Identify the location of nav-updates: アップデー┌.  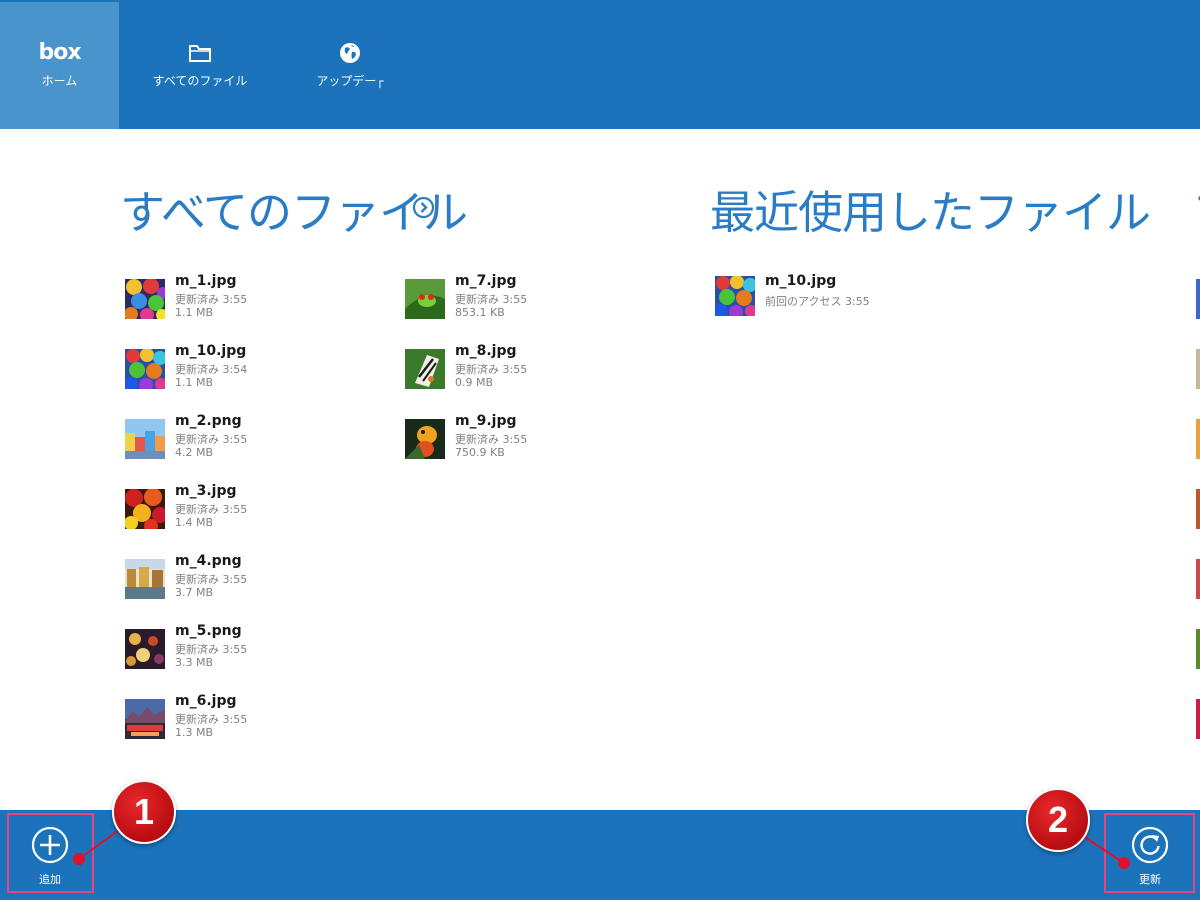
(350, 65).